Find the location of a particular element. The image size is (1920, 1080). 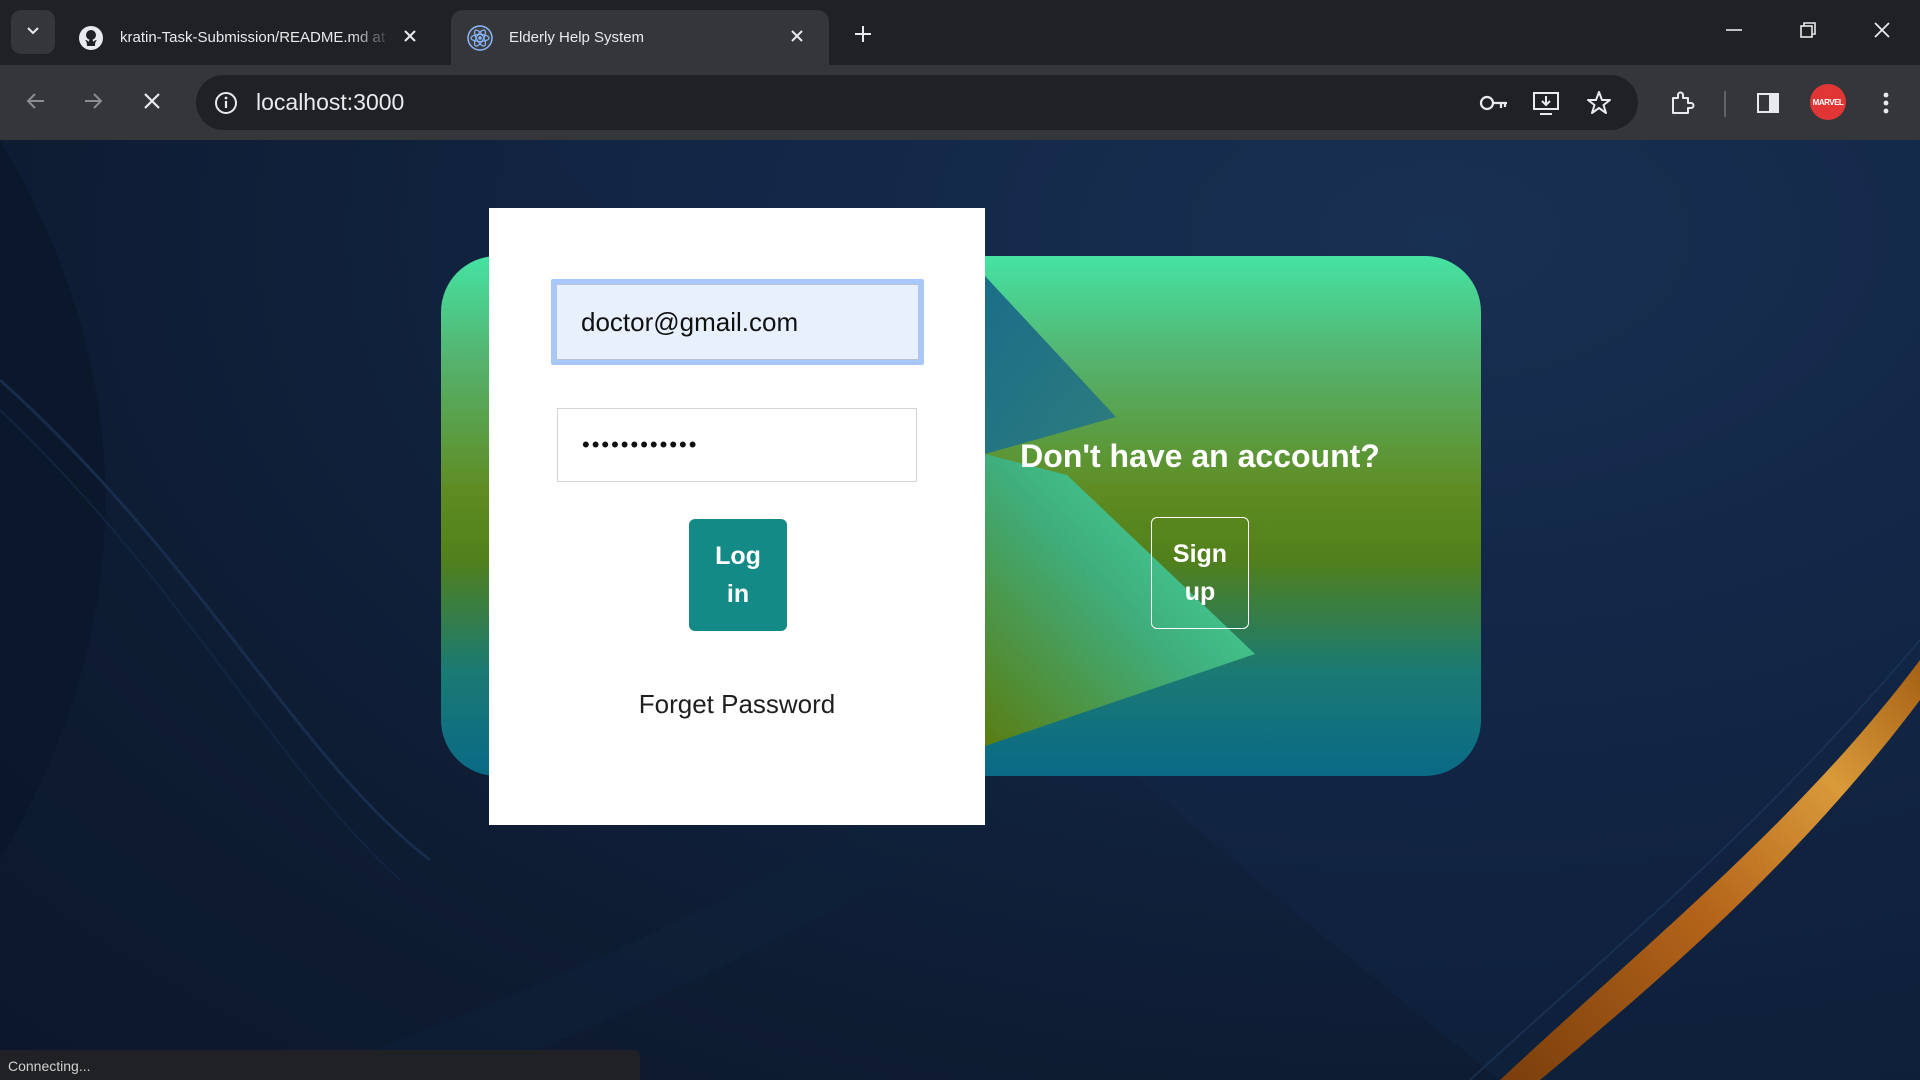

arrow-left-icon is located at coordinates (36, 103).